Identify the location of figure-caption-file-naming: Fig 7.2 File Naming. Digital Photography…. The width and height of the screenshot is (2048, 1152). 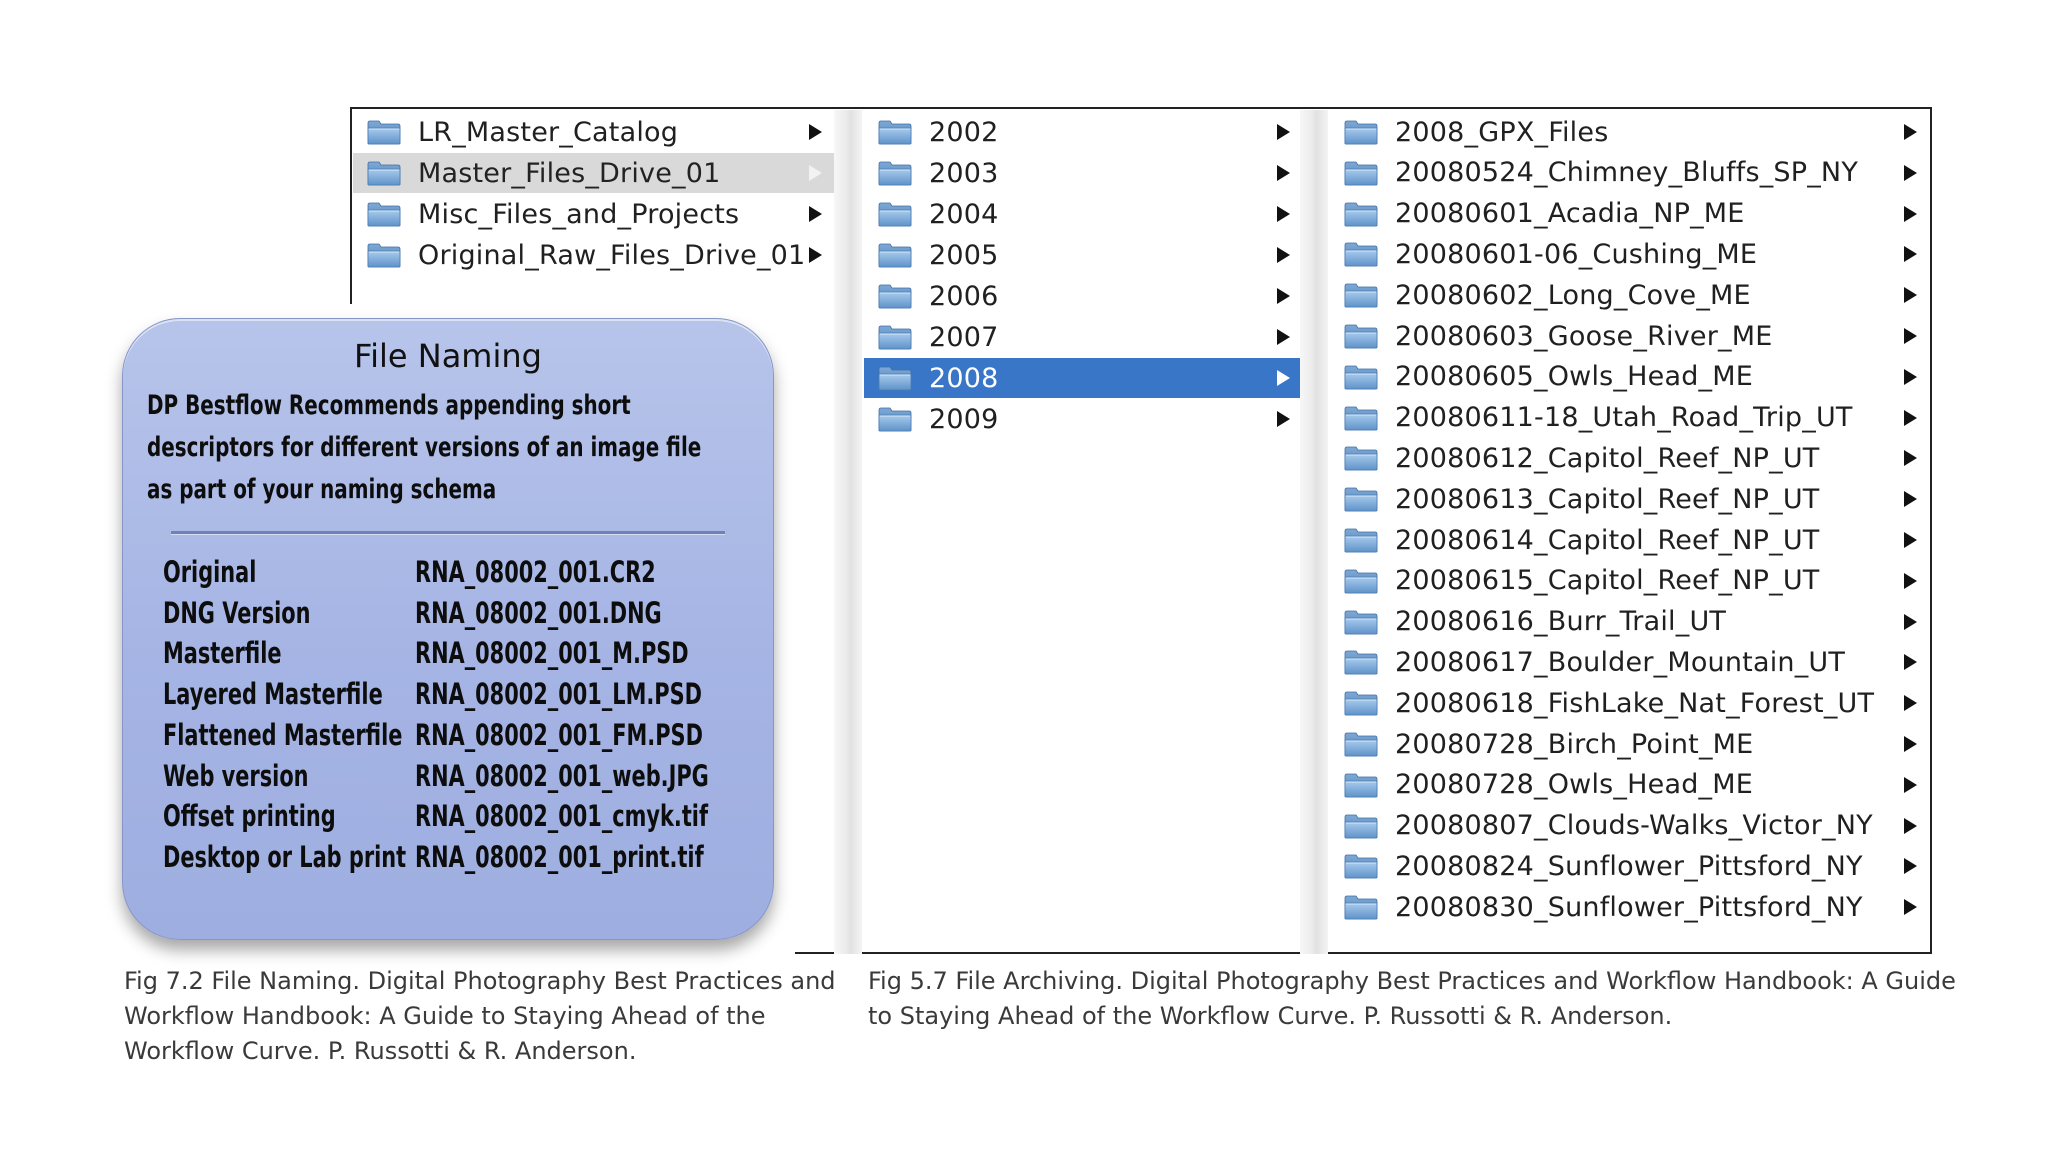
(480, 1016).